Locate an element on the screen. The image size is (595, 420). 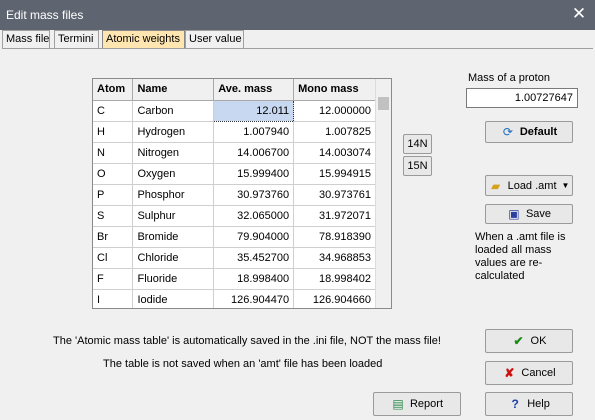
name-cell: Iodide is located at coordinates (173, 298).